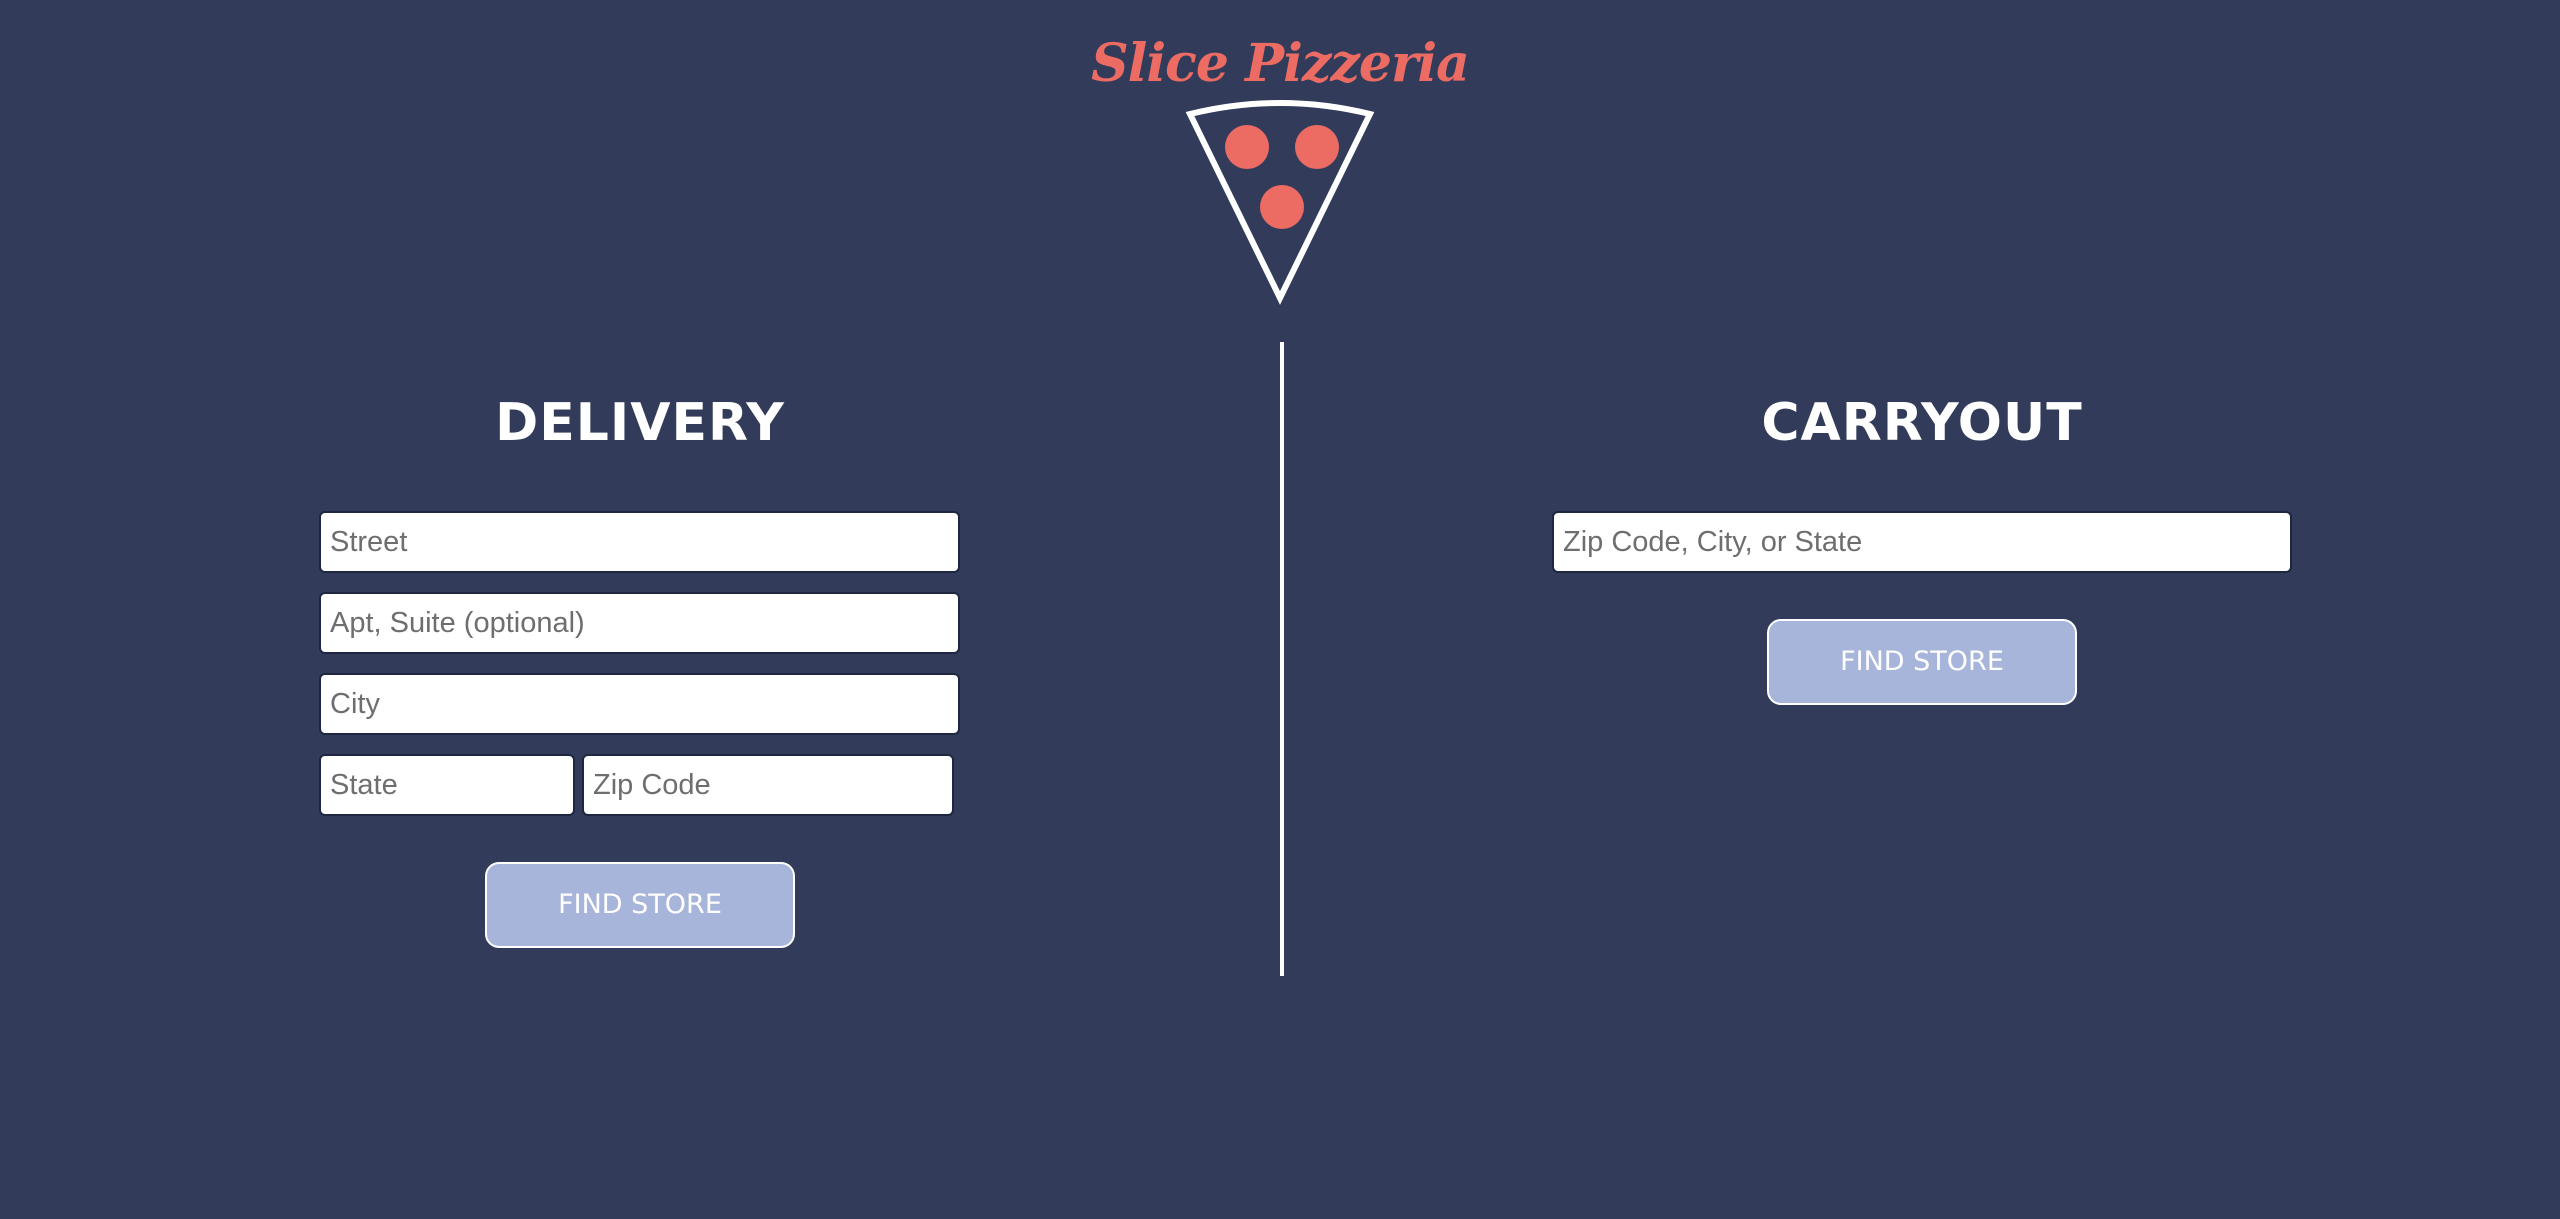 The width and height of the screenshot is (2560, 1219). What do you see at coordinates (1247, 147) in the screenshot?
I see `pepperoni-left` at bounding box center [1247, 147].